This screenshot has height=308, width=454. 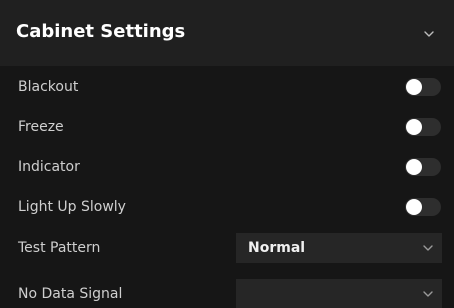 I want to click on indicator-toggle, so click(x=423, y=167).